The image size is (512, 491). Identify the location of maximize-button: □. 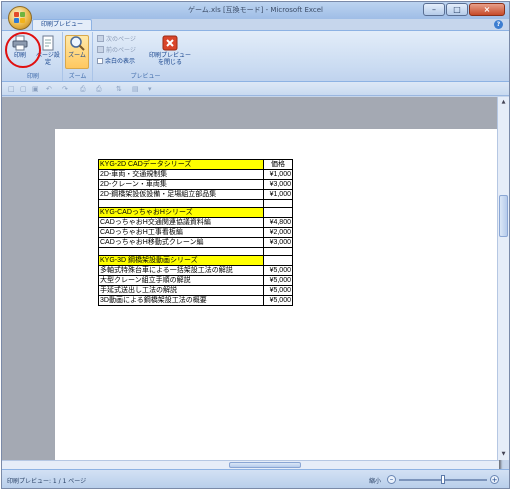
(457, 9).